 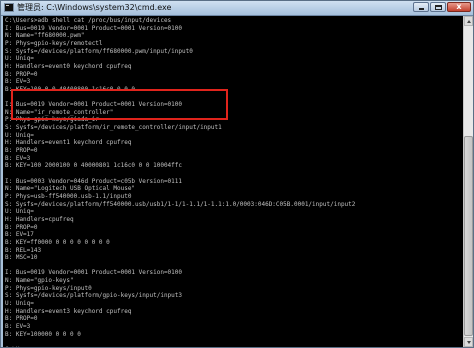 What do you see at coordinates (68, 143) in the screenshot?
I see `console-line: H: Handlers=event1 keychord cpufreq` at bounding box center [68, 143].